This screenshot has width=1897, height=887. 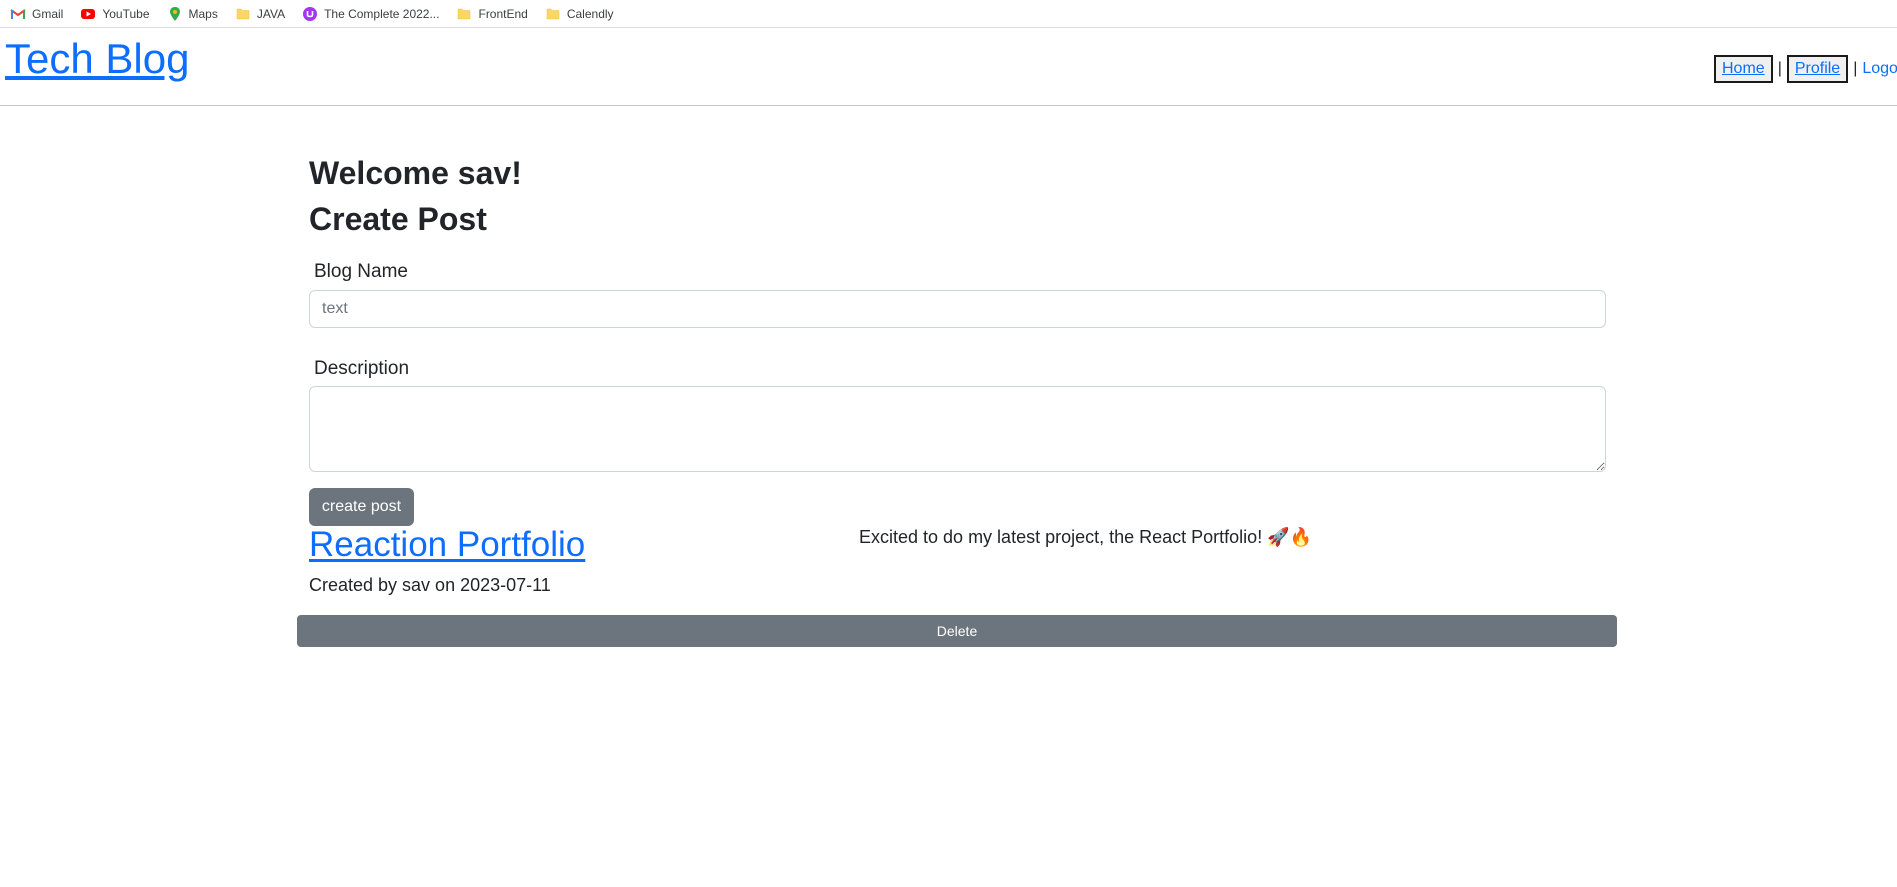 What do you see at coordinates (957, 309) in the screenshot?
I see `blog-name-input` at bounding box center [957, 309].